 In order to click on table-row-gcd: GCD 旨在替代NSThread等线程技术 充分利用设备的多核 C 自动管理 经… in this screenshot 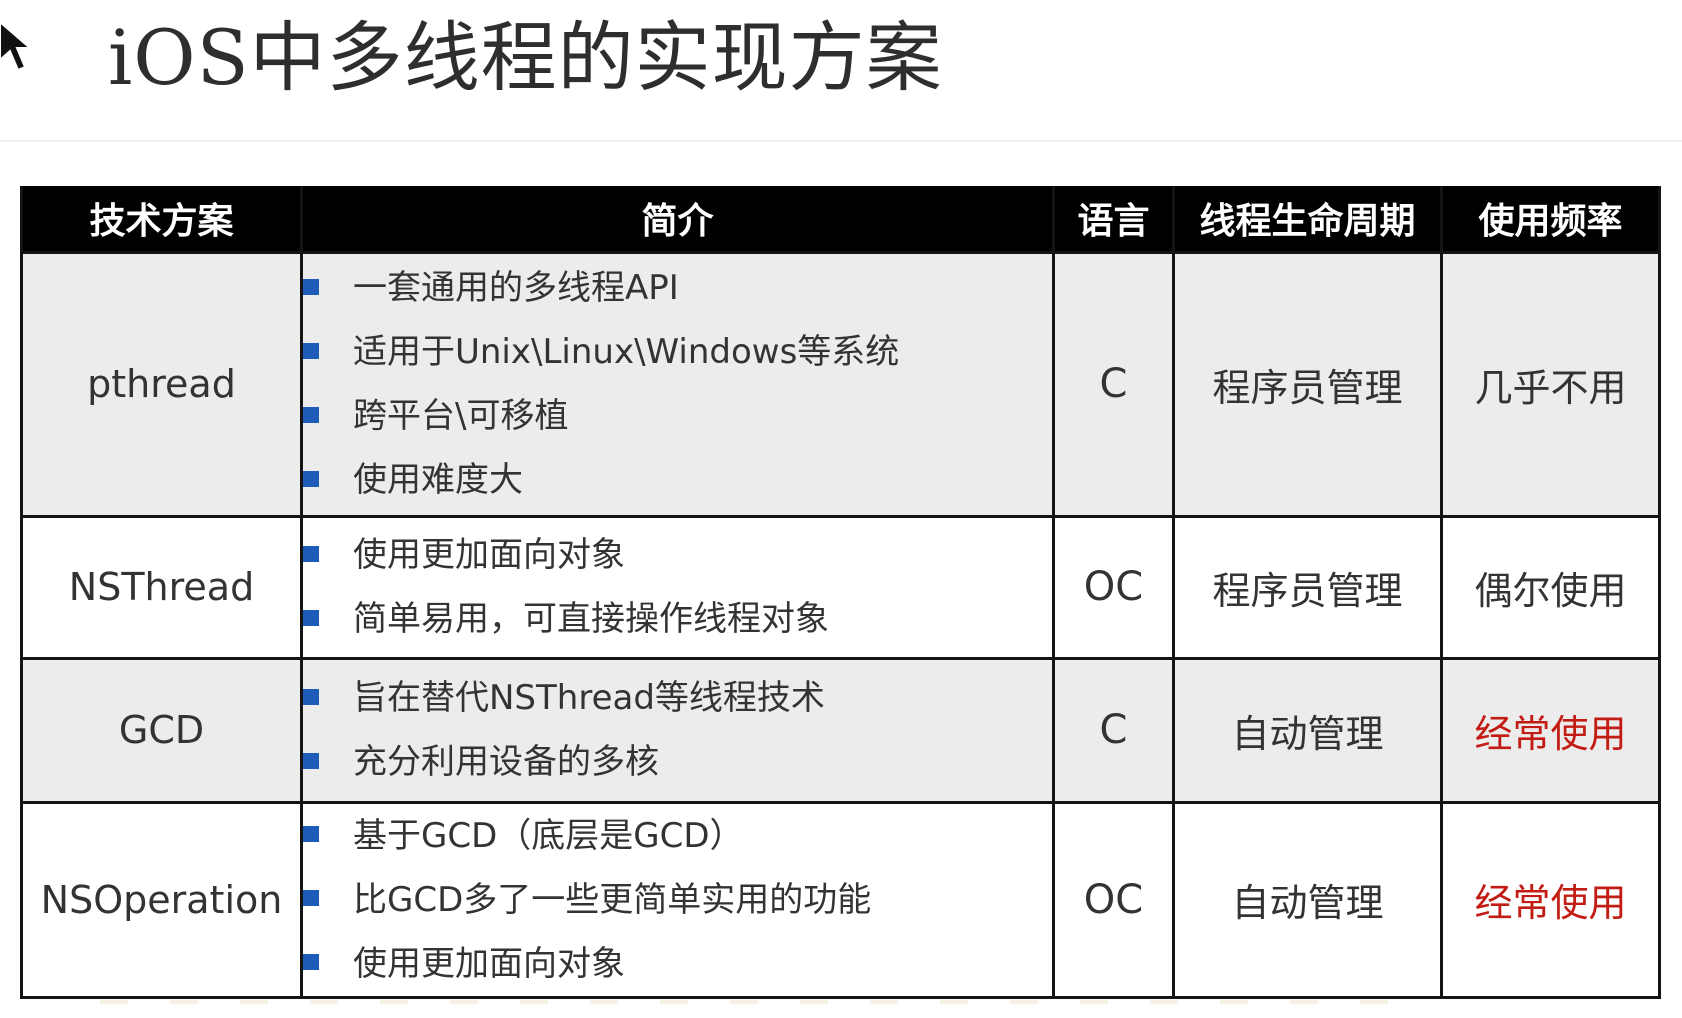, I will do `click(840, 730)`.